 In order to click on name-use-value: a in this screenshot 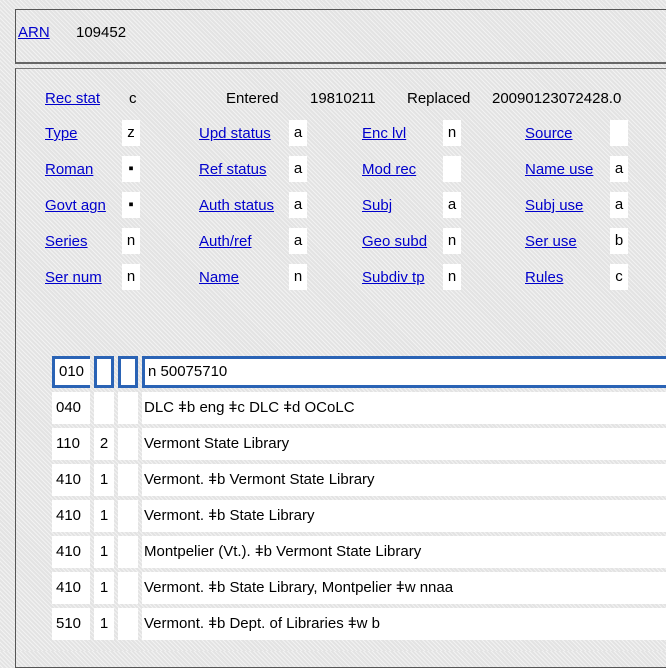, I will do `click(619, 169)`.